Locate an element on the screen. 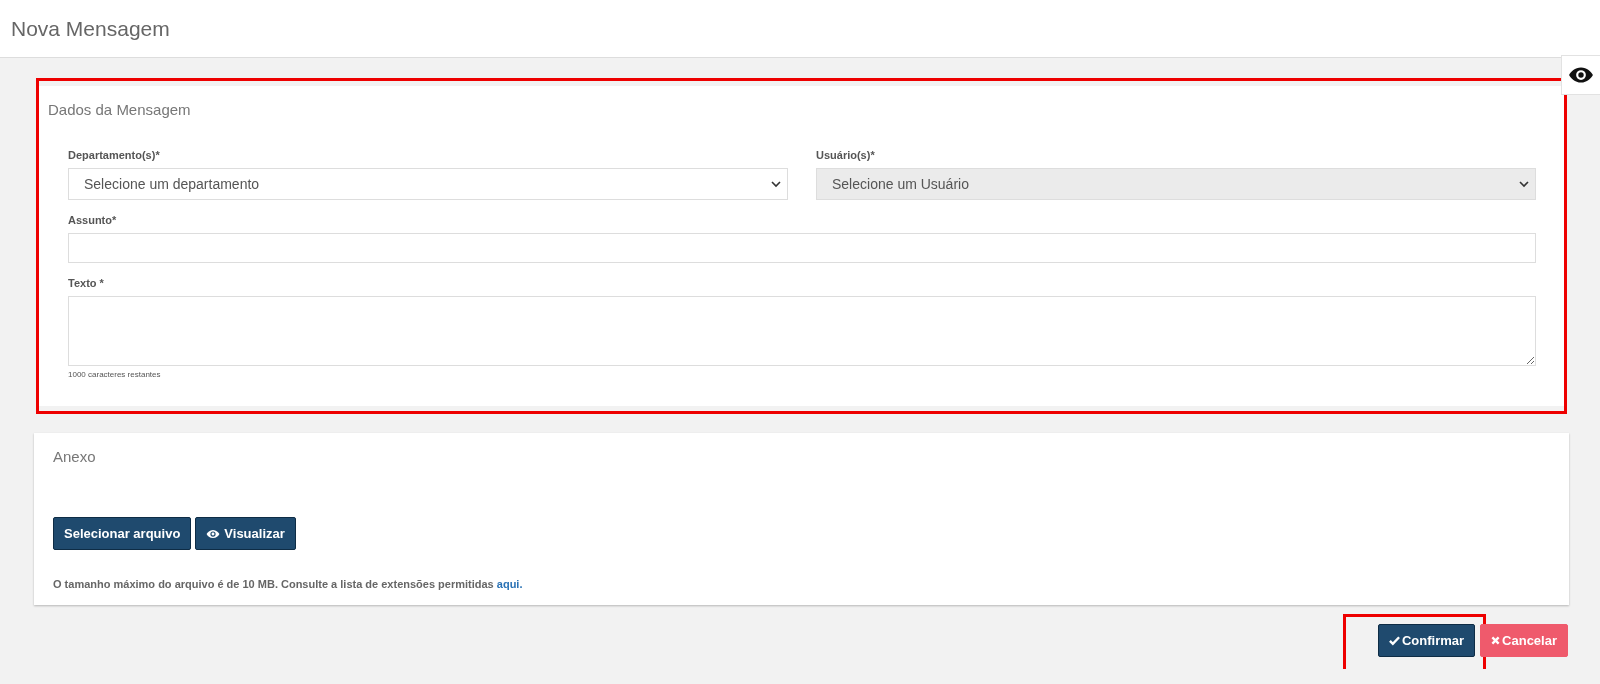  preview-button: Visualizar is located at coordinates (245, 533).